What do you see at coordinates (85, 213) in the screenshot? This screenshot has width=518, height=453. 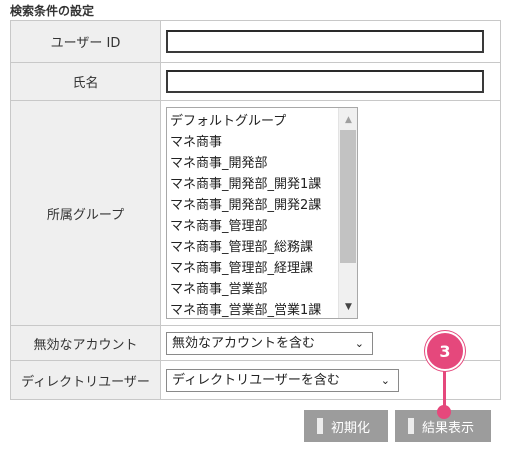 I see `group-label: 所属グループ` at bounding box center [85, 213].